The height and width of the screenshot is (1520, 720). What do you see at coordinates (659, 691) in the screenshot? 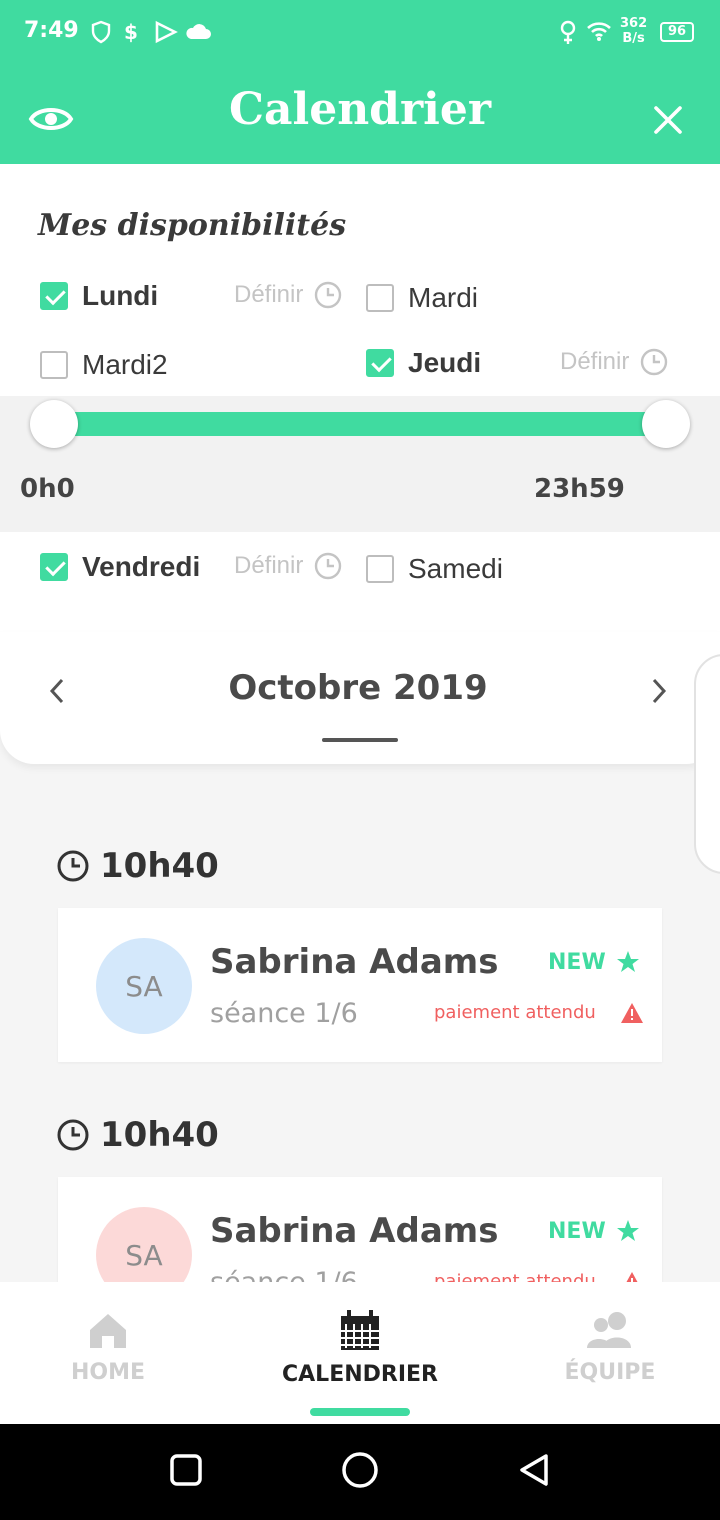
I see `chevron-right-icon` at bounding box center [659, 691].